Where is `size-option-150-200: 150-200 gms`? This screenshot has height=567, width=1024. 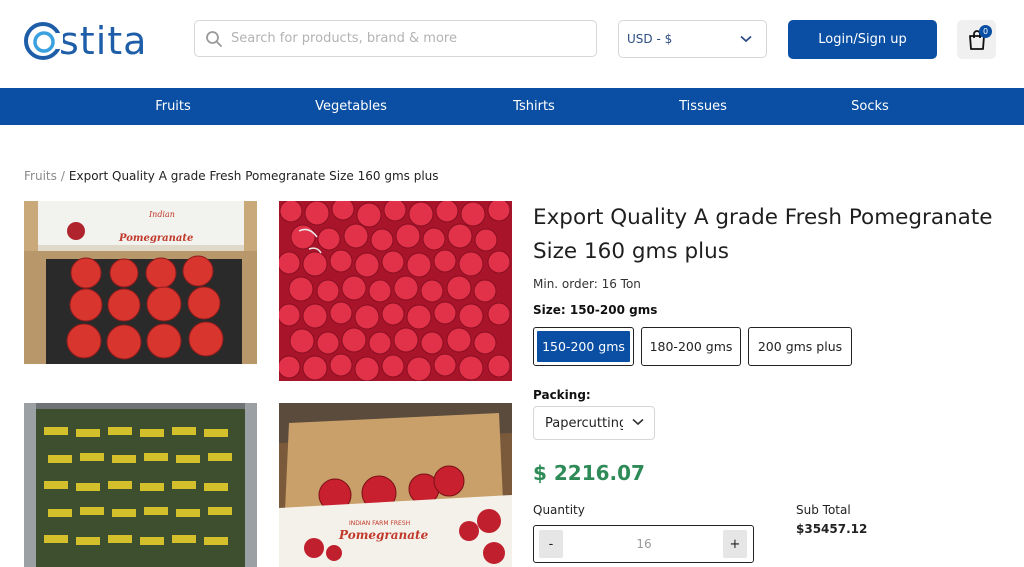 size-option-150-200: 150-200 gms is located at coordinates (583, 346).